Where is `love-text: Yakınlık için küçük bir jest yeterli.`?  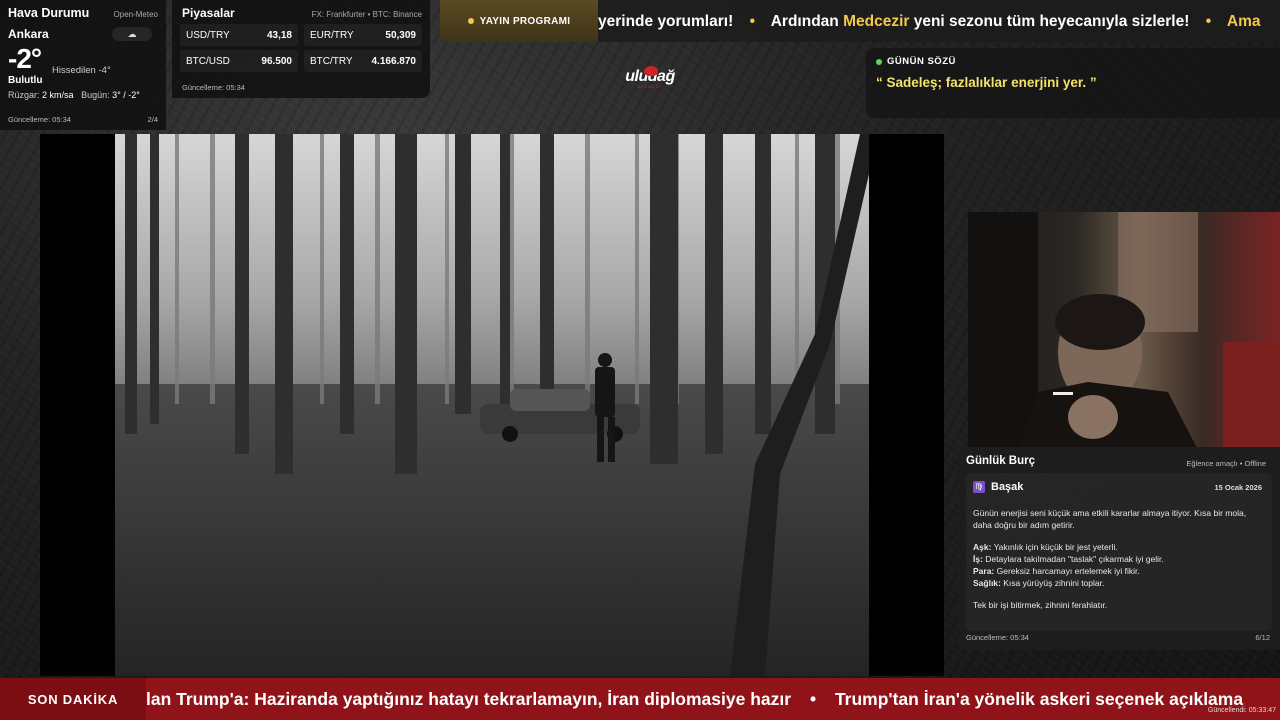
love-text: Yakınlık için küçük bir jest yeterli. is located at coordinates (1054, 547).